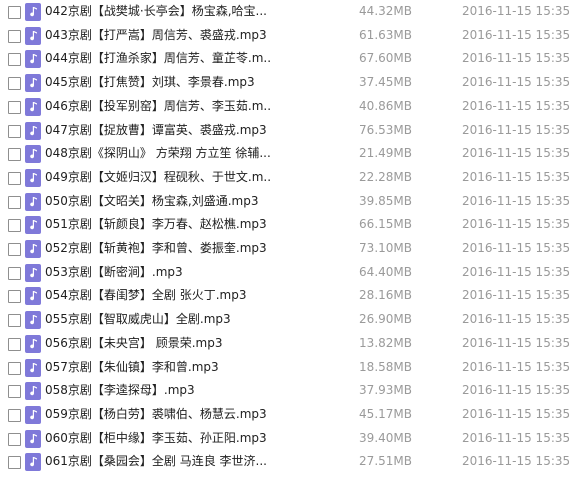 The image size is (573, 481). Describe the element at coordinates (385, 366) in the screenshot. I see `file-size: 18.58MB` at that location.